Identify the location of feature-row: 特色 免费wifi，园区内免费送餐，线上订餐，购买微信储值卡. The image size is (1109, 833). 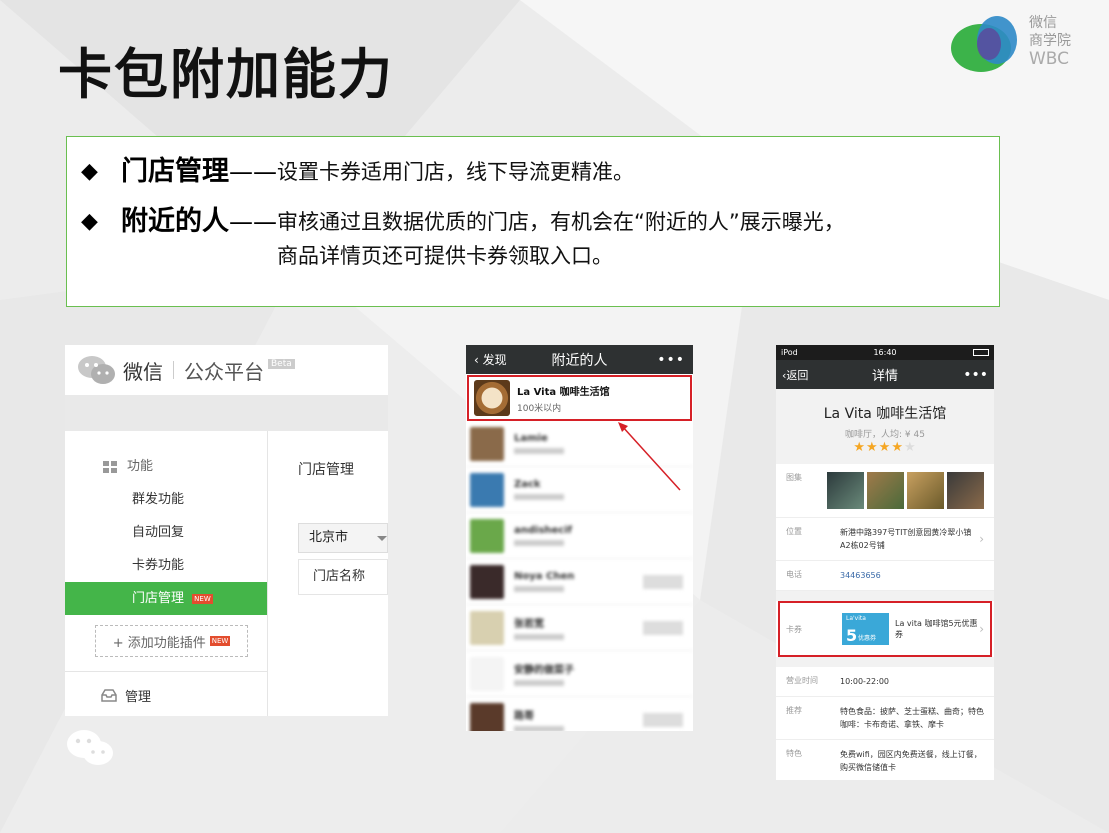
(885, 760).